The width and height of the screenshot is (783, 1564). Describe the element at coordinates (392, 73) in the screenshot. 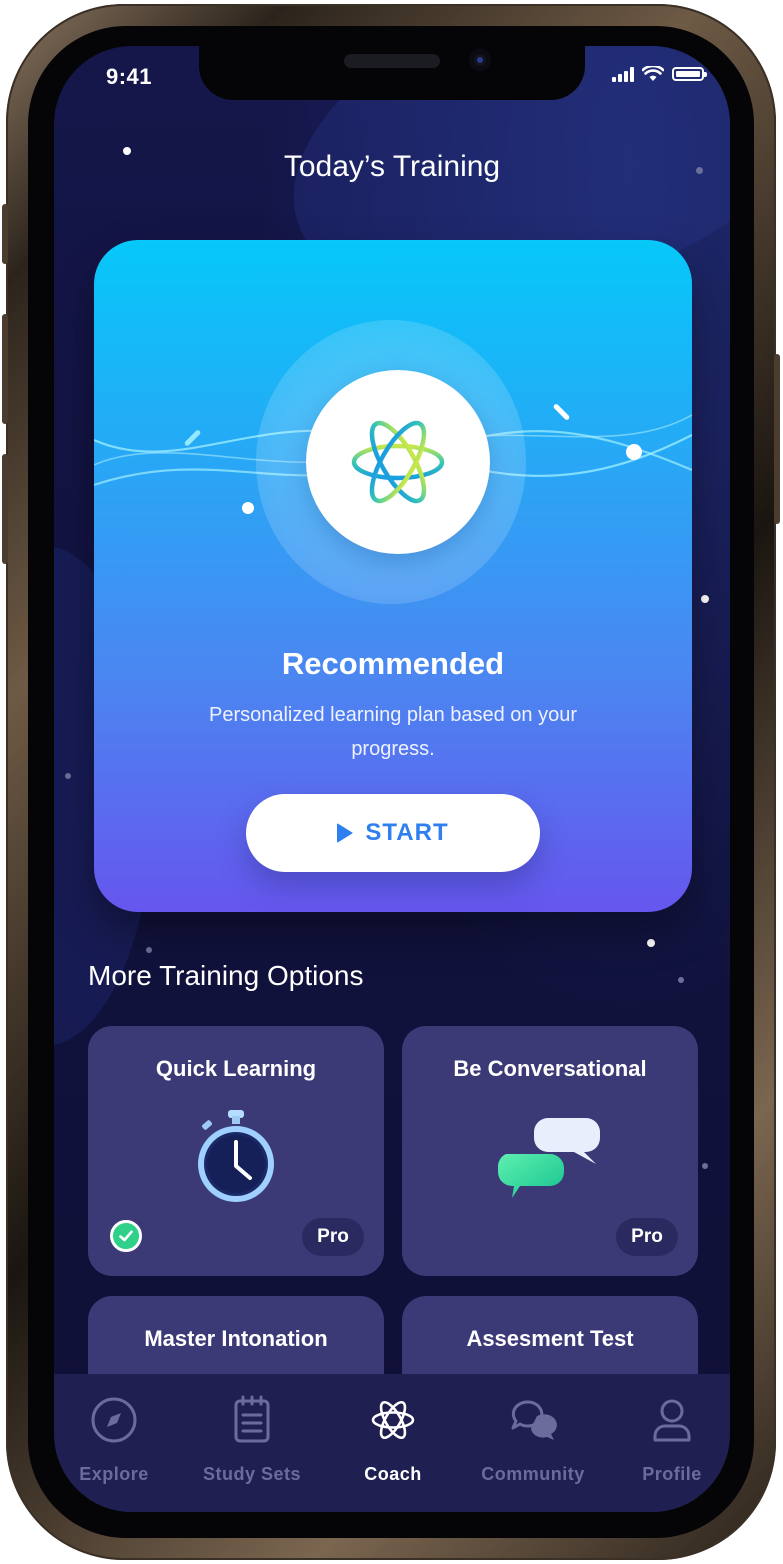

I see `notch` at that location.